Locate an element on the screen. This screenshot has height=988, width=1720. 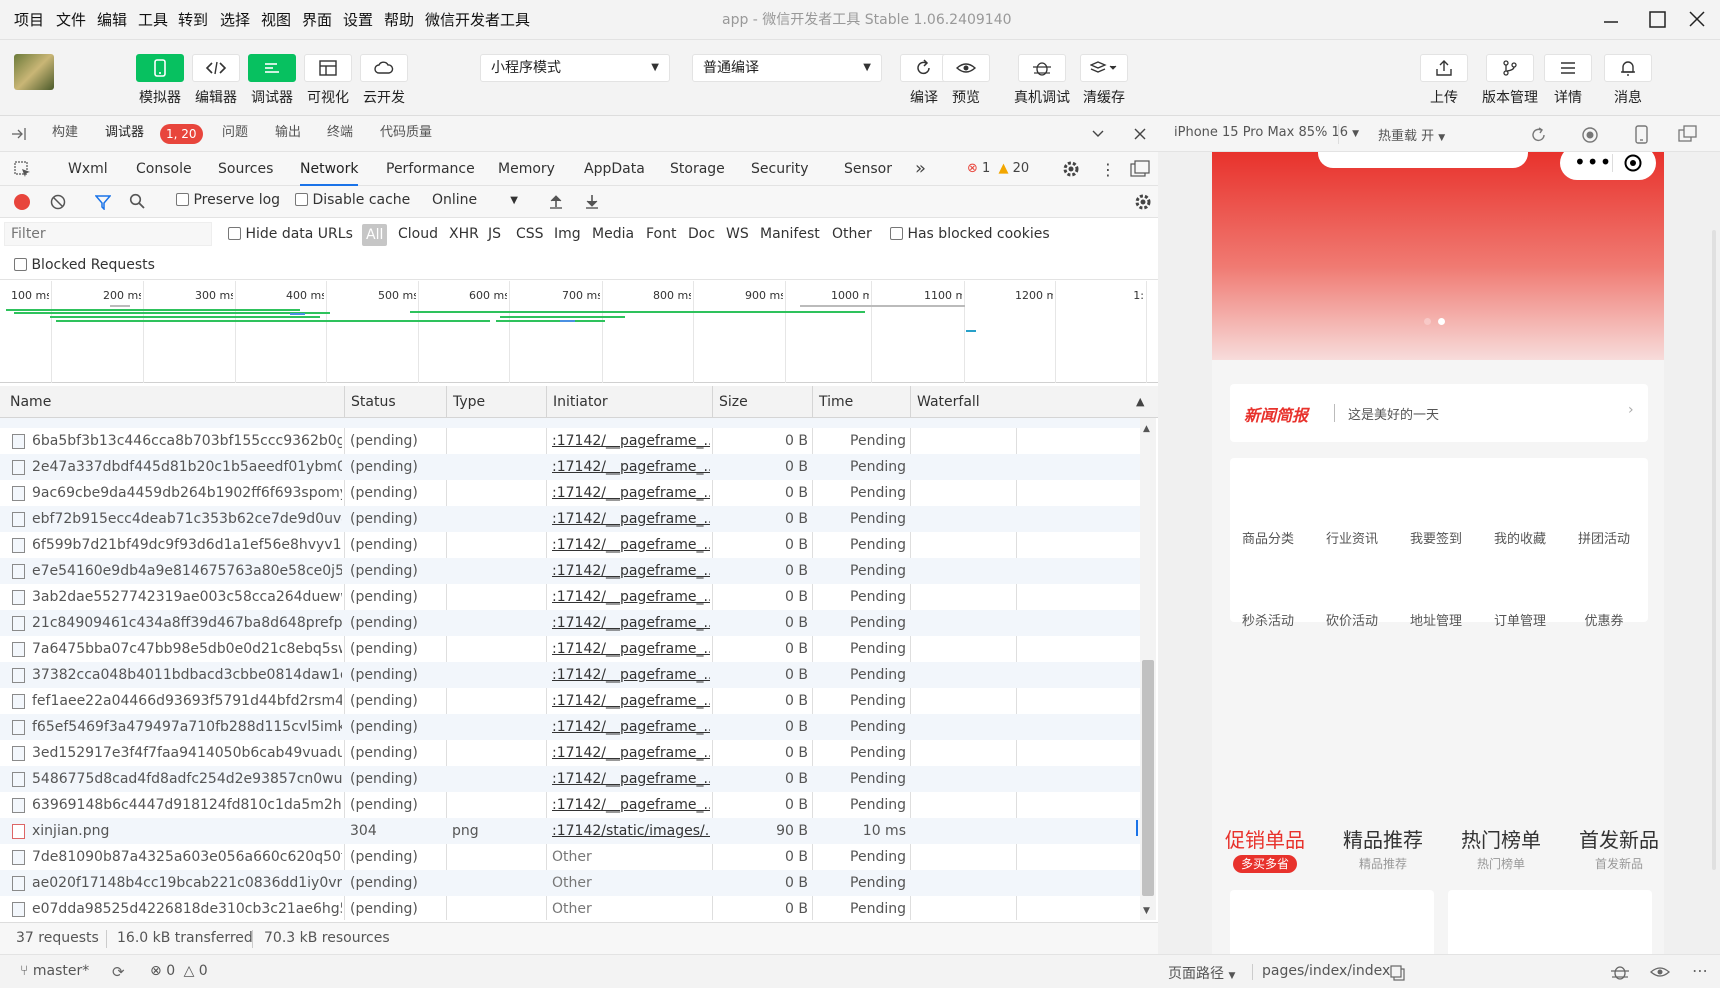
devtools-tab-1: 调试器 is located at coordinates (124, 134).